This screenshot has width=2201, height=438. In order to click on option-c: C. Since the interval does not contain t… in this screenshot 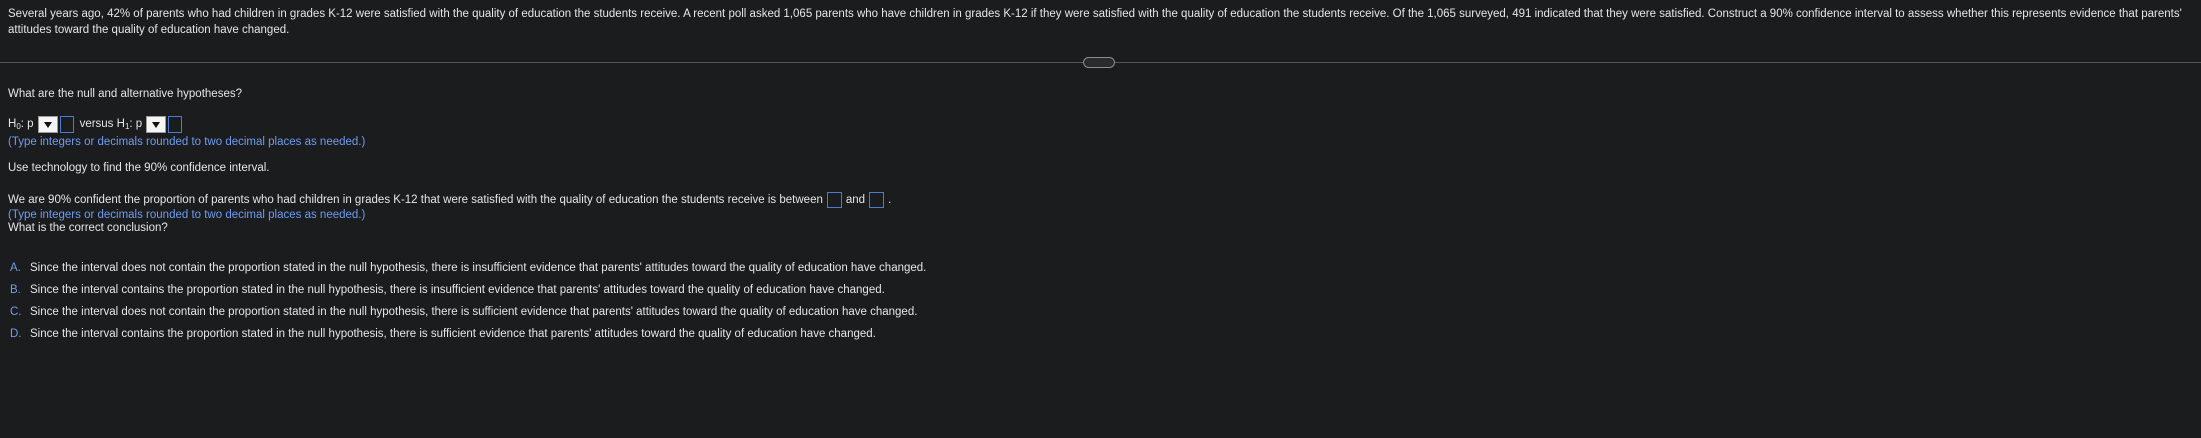, I will do `click(468, 312)`.